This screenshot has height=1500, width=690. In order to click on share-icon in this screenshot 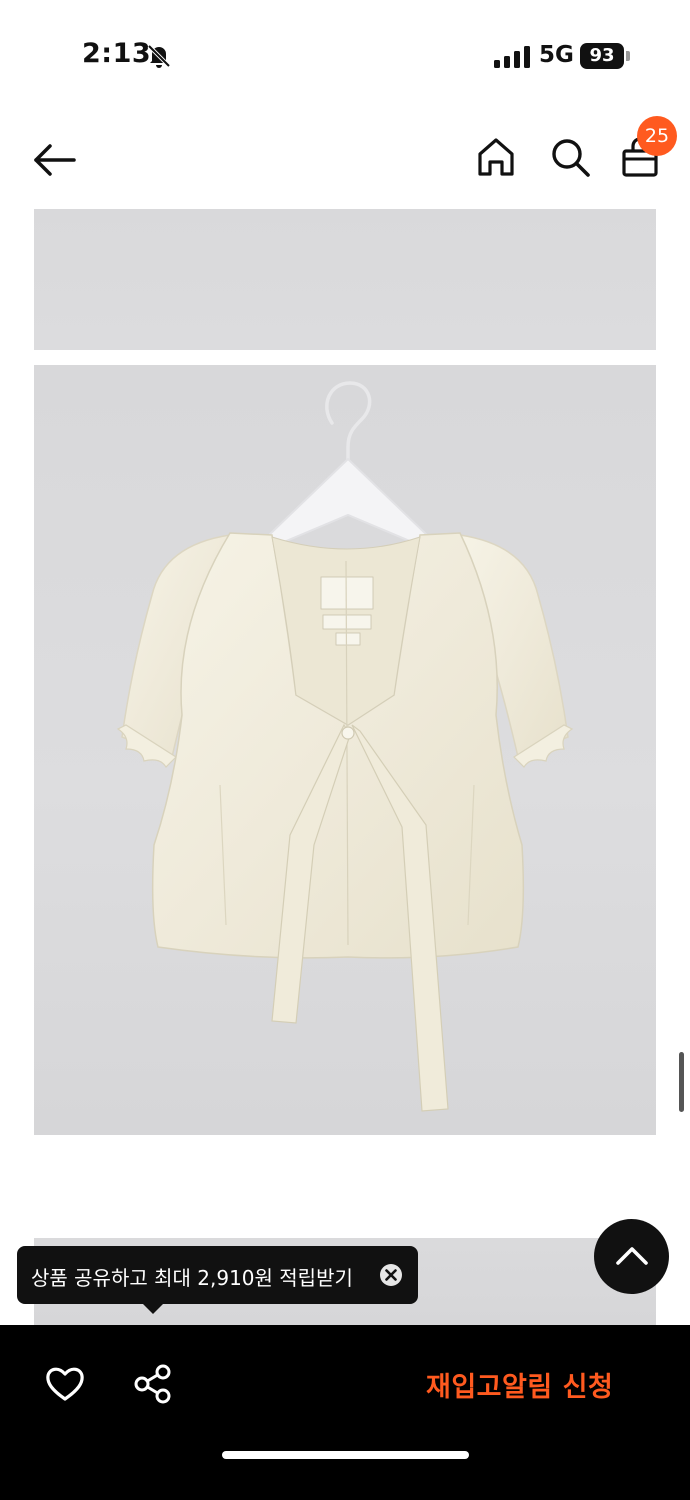, I will do `click(153, 1384)`.